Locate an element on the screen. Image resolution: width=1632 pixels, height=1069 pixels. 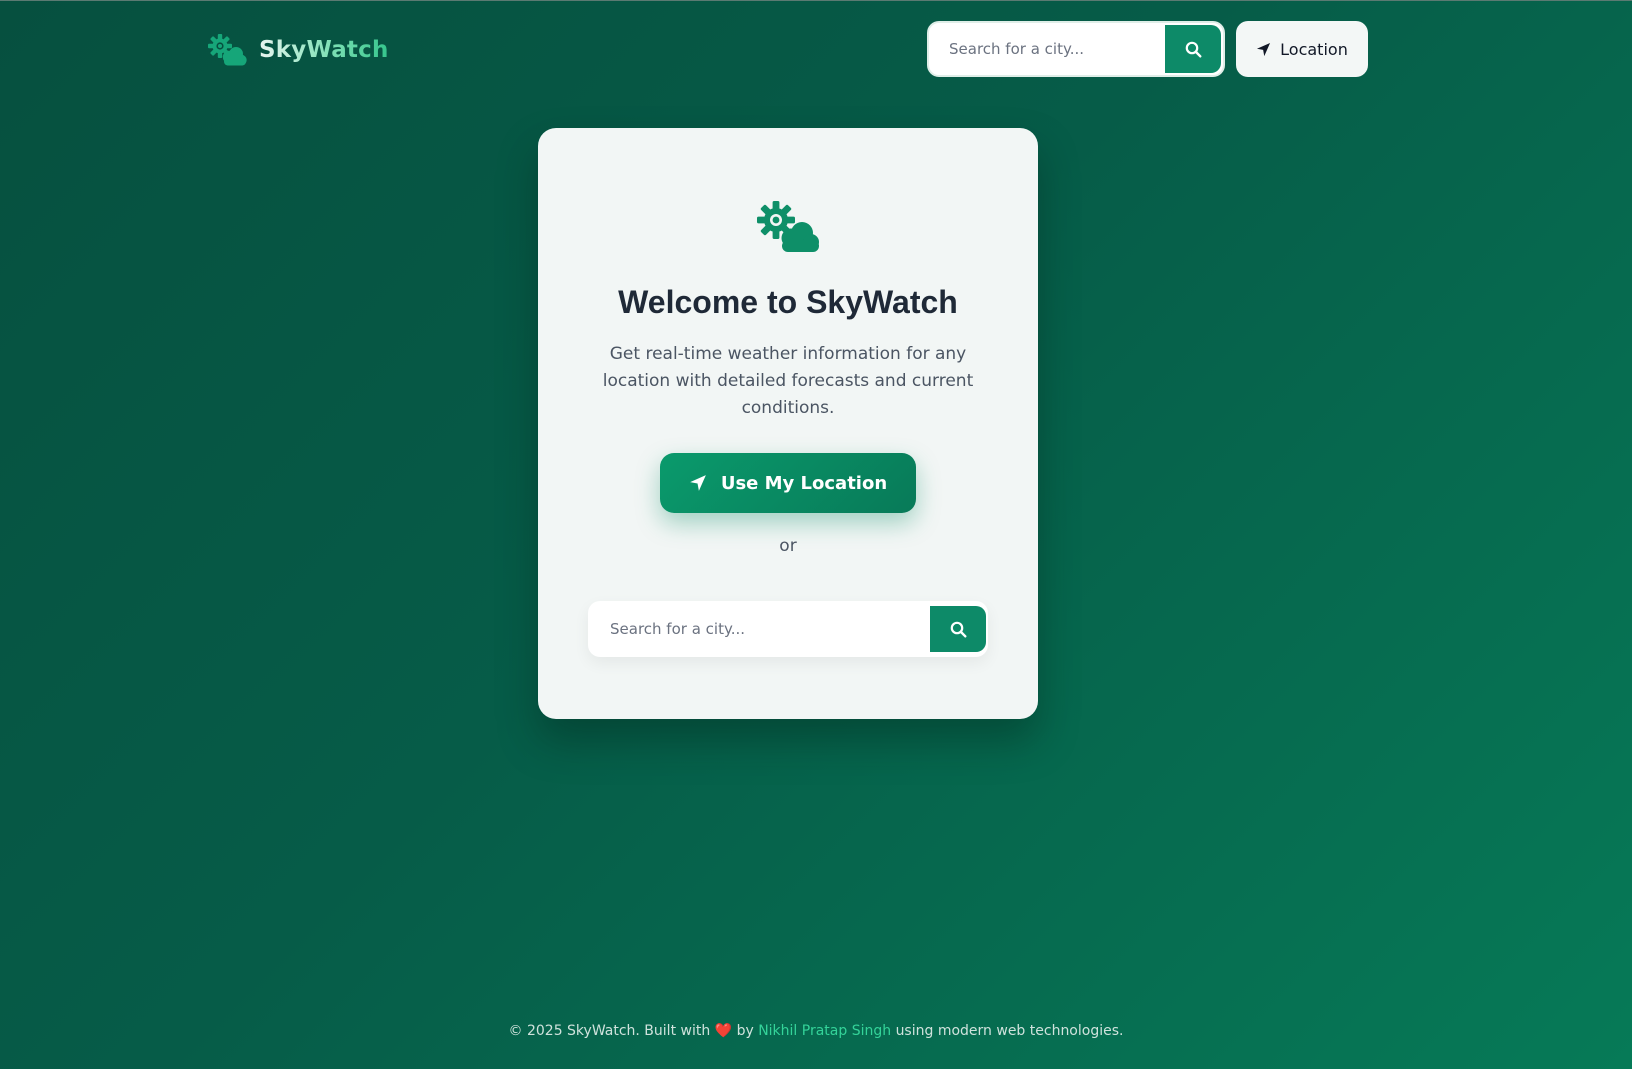
or-divider-text: or is located at coordinates (788, 546).